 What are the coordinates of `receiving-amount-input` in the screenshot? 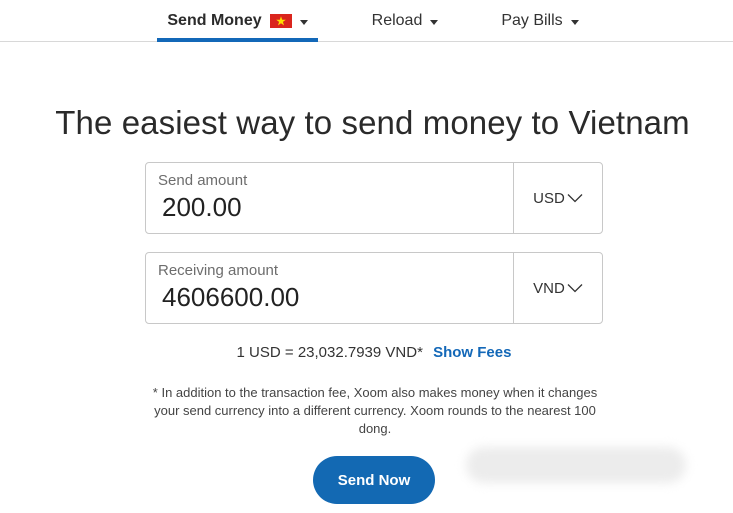 It's located at (332, 297).